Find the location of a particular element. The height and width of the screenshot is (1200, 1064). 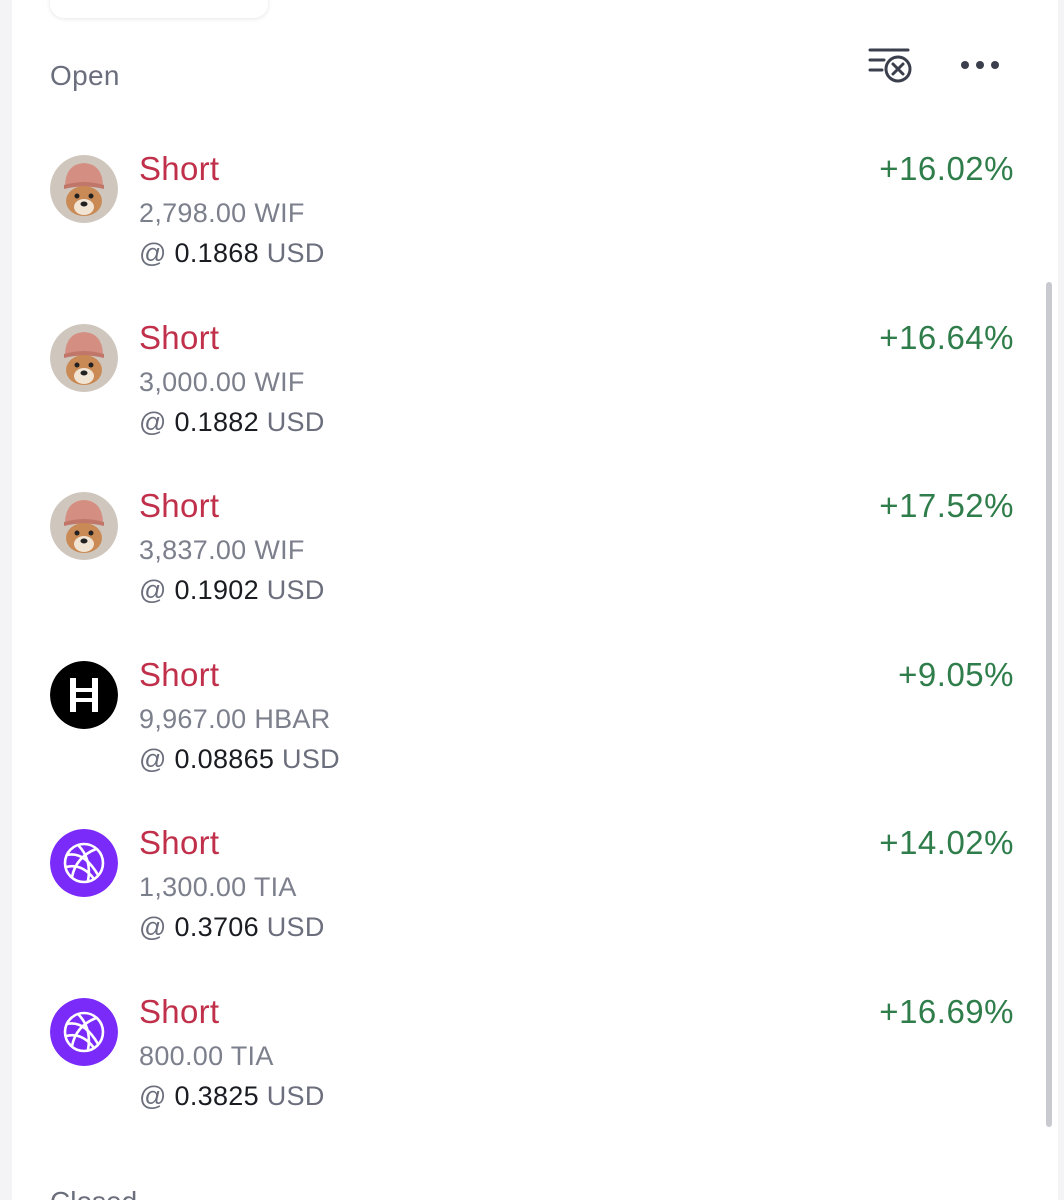

hbar-icon is located at coordinates (84, 694).